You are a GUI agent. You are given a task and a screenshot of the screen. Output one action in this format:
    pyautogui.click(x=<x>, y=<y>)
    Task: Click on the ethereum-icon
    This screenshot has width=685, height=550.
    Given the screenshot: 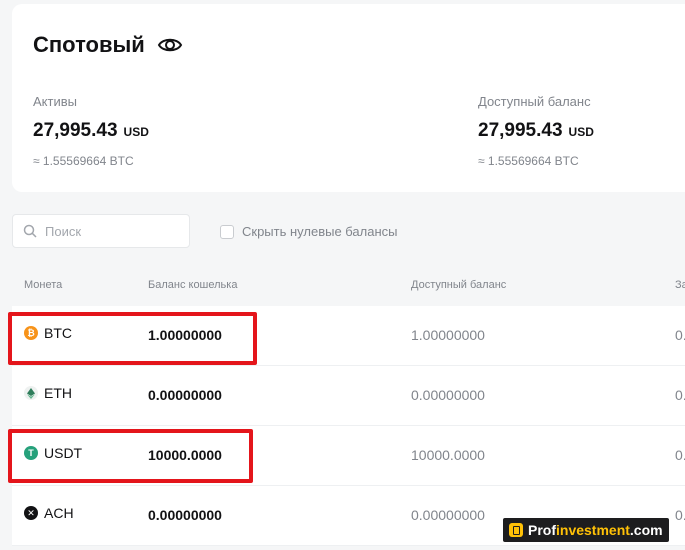 What is the action you would take?
    pyautogui.click(x=31, y=393)
    